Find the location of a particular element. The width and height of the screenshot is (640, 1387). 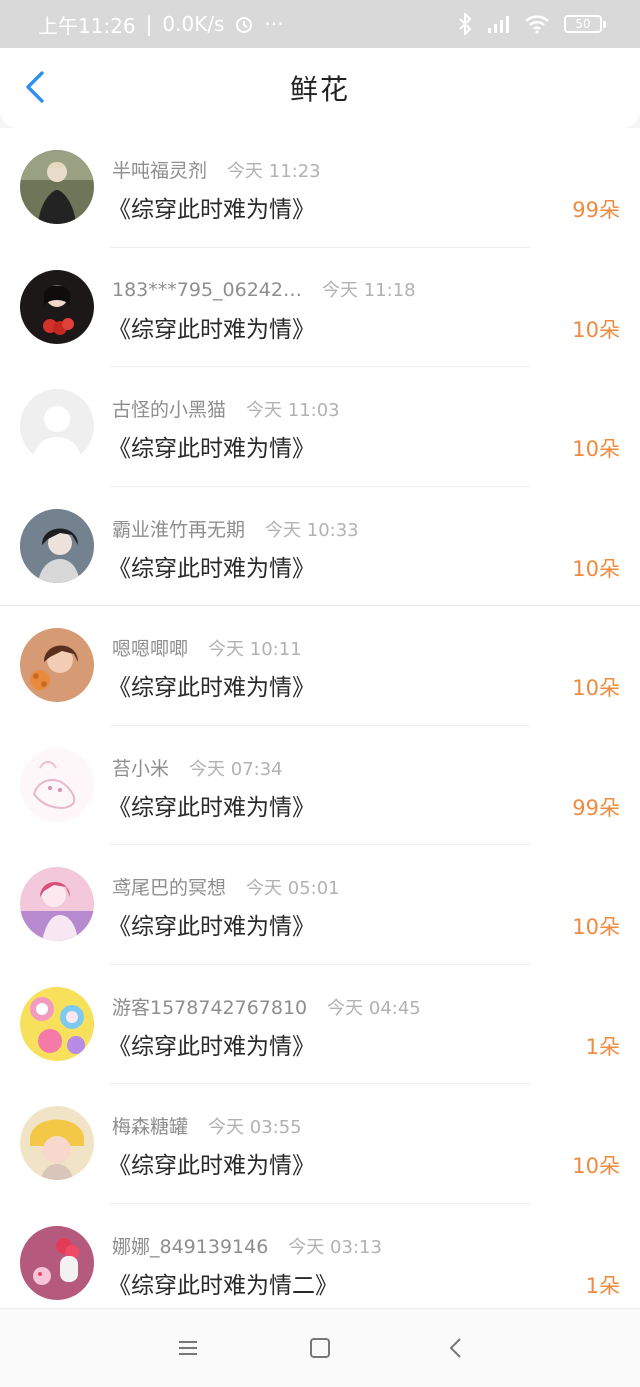

menu-icon is located at coordinates (188, 1350).